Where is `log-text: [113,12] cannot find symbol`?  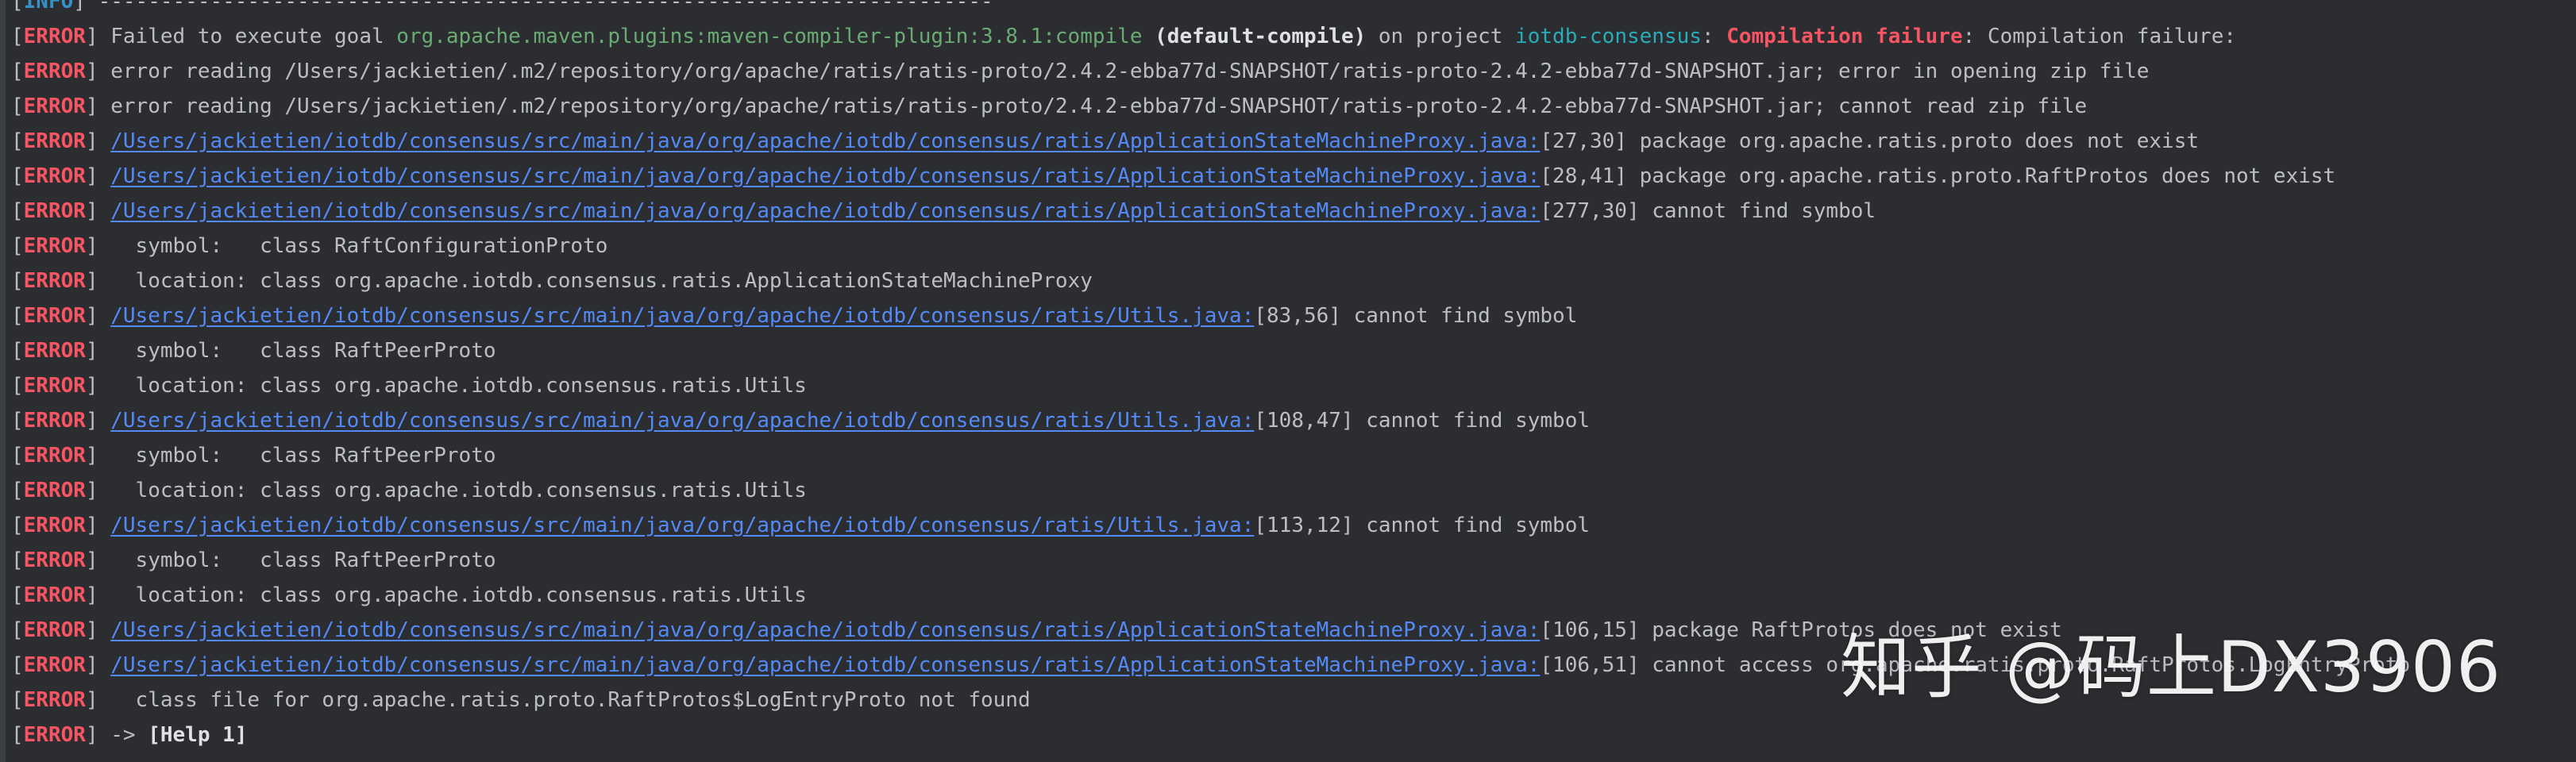 log-text: [113,12] cannot find symbol is located at coordinates (1422, 525).